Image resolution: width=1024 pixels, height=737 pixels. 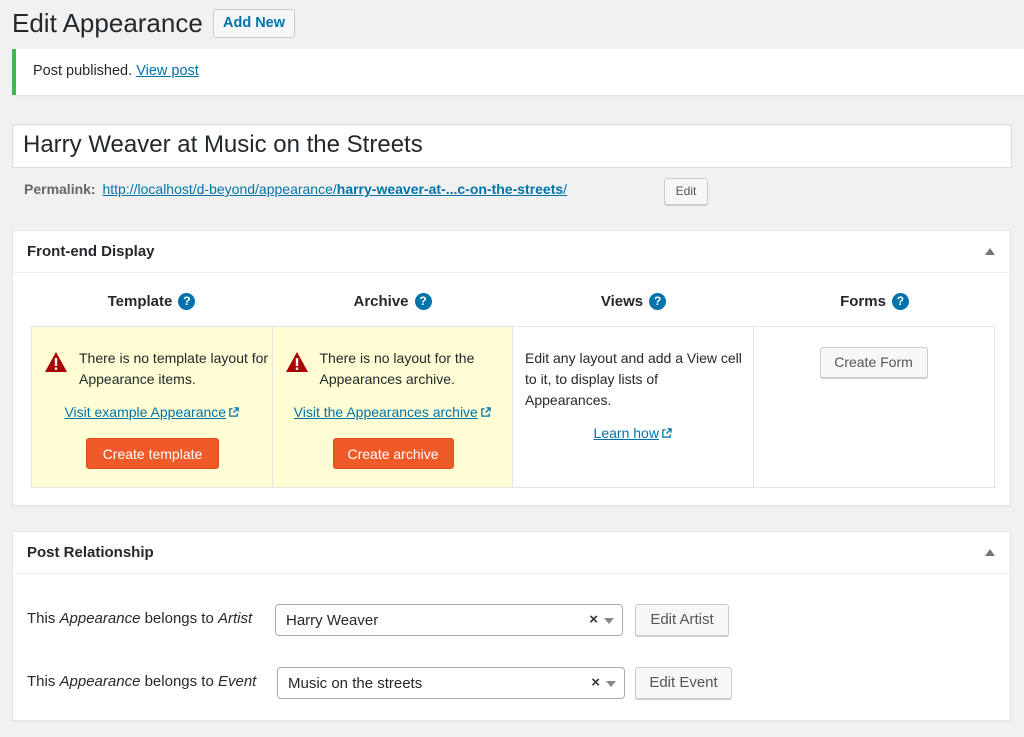 What do you see at coordinates (237, 681) in the screenshot?
I see `rel-parent: Event` at bounding box center [237, 681].